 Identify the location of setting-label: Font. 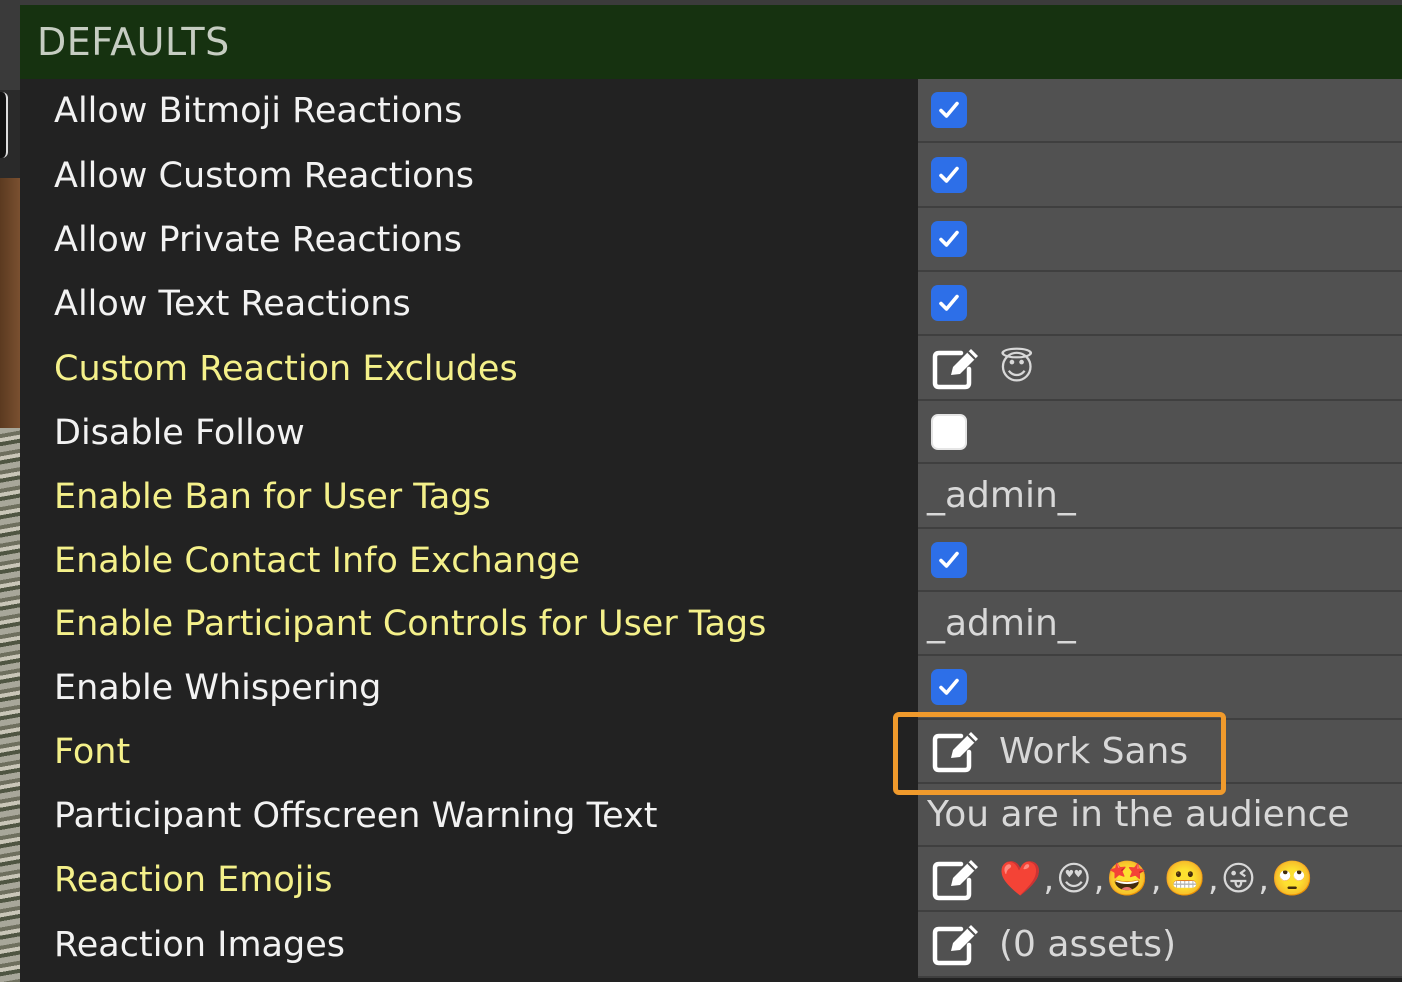
(469, 752).